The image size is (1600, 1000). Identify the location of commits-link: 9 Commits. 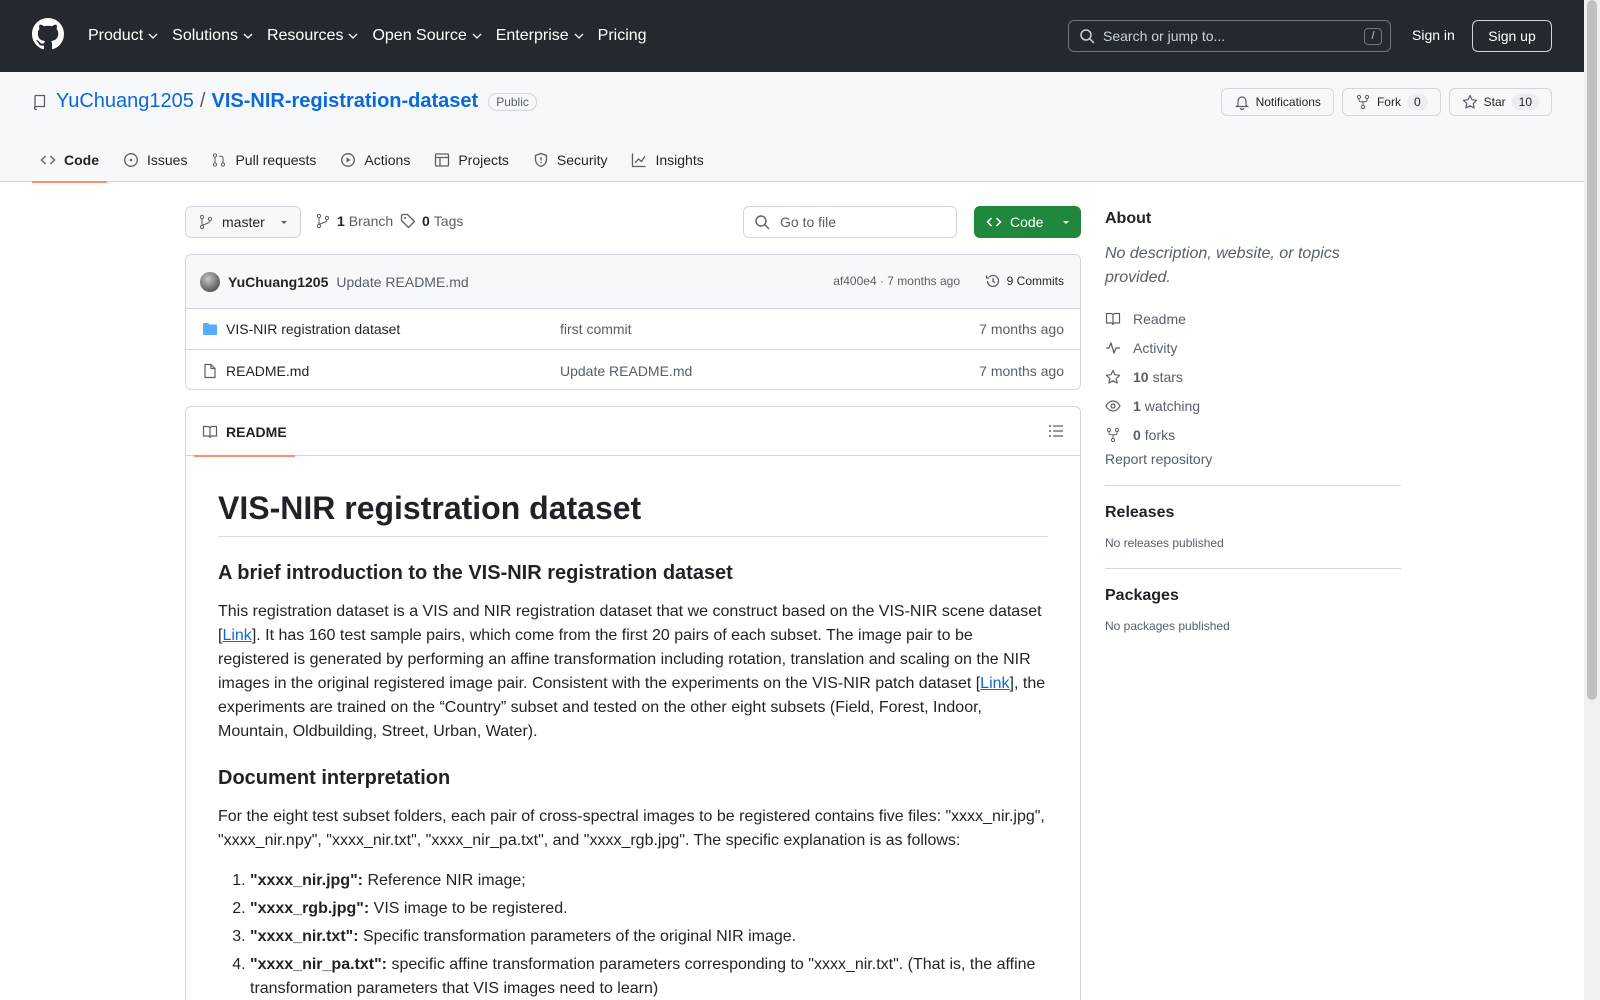
(1024, 281).